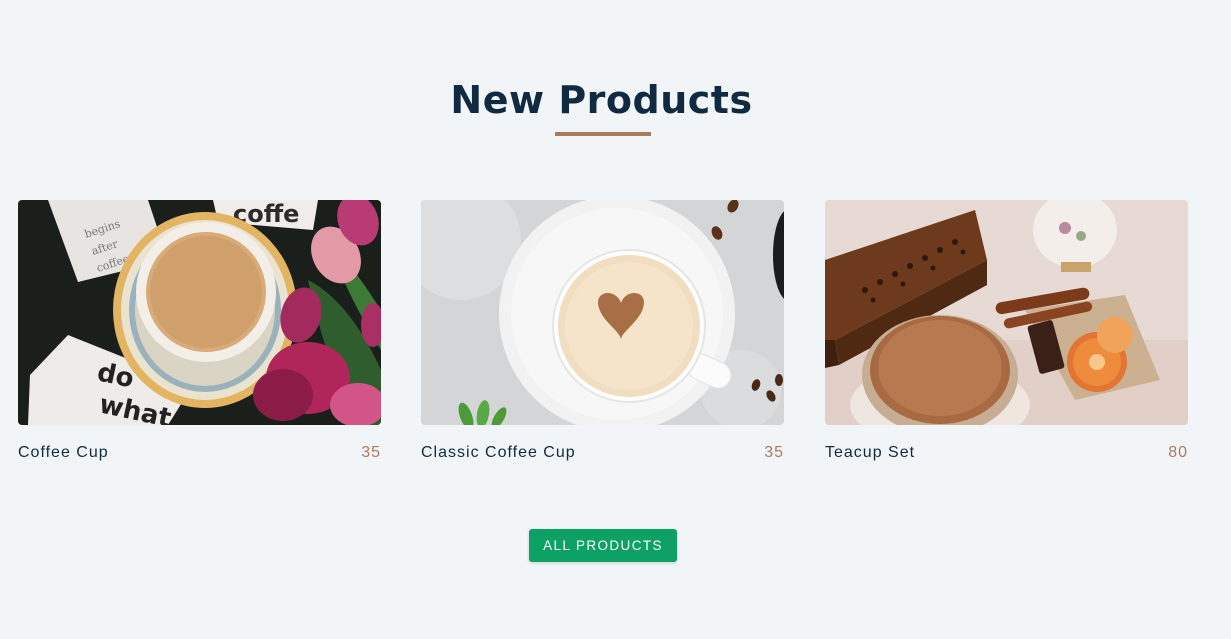 This screenshot has height=639, width=1231. Describe the element at coordinates (601, 100) in the screenshot. I see `section-title: New Products` at that location.